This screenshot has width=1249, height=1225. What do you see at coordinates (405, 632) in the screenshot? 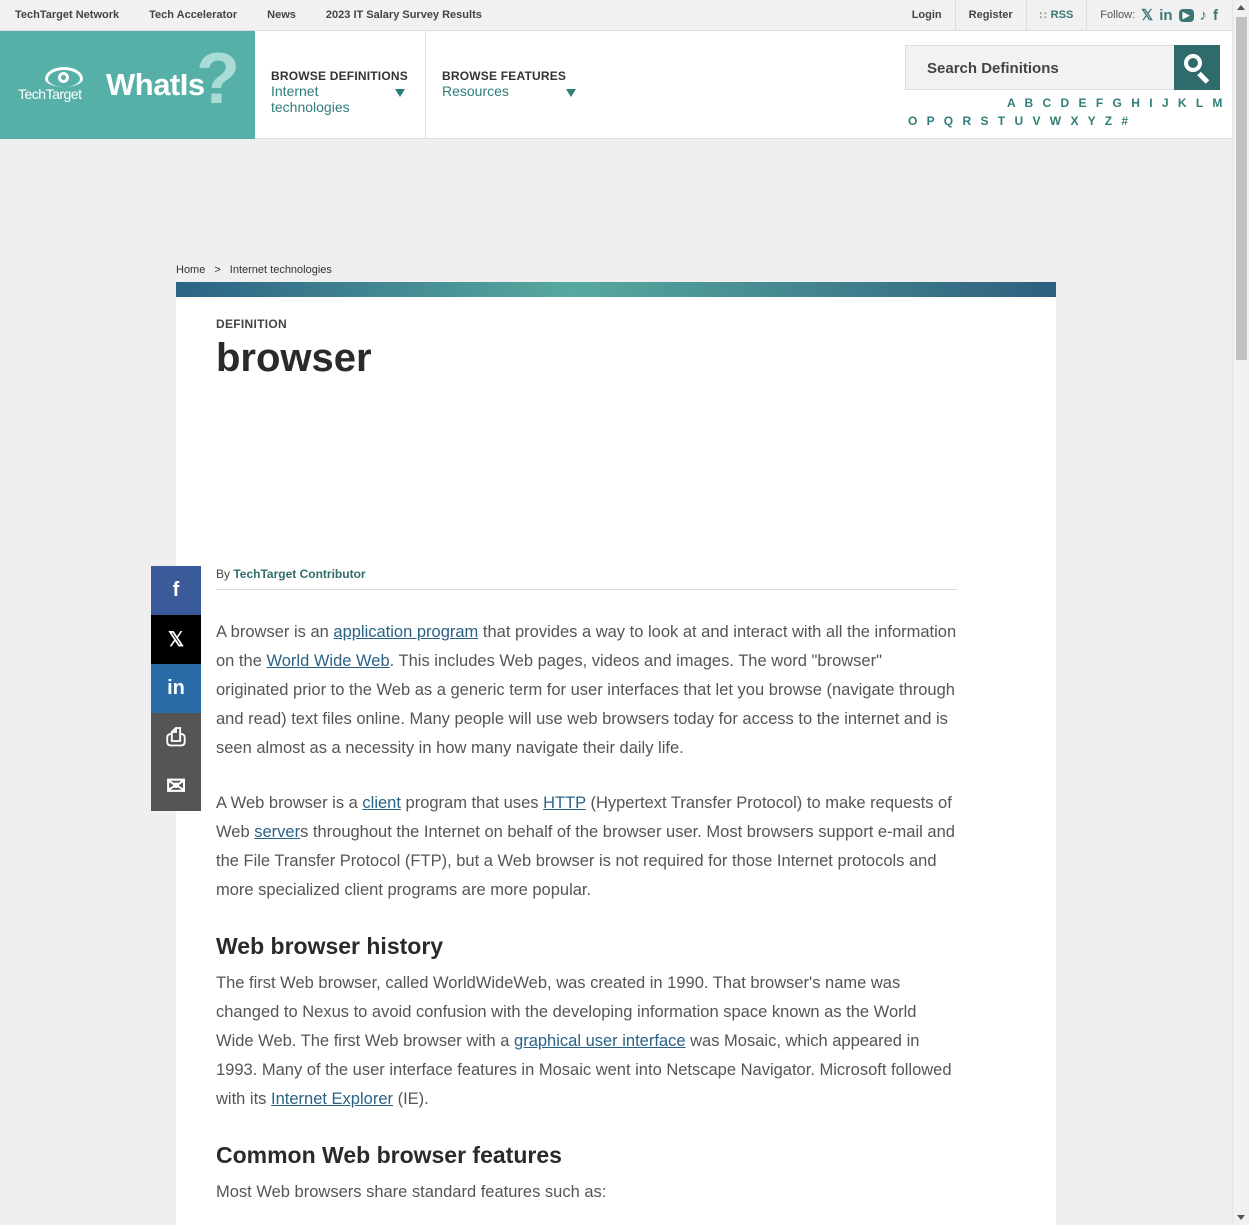
I see `application-program-link: application program` at bounding box center [405, 632].